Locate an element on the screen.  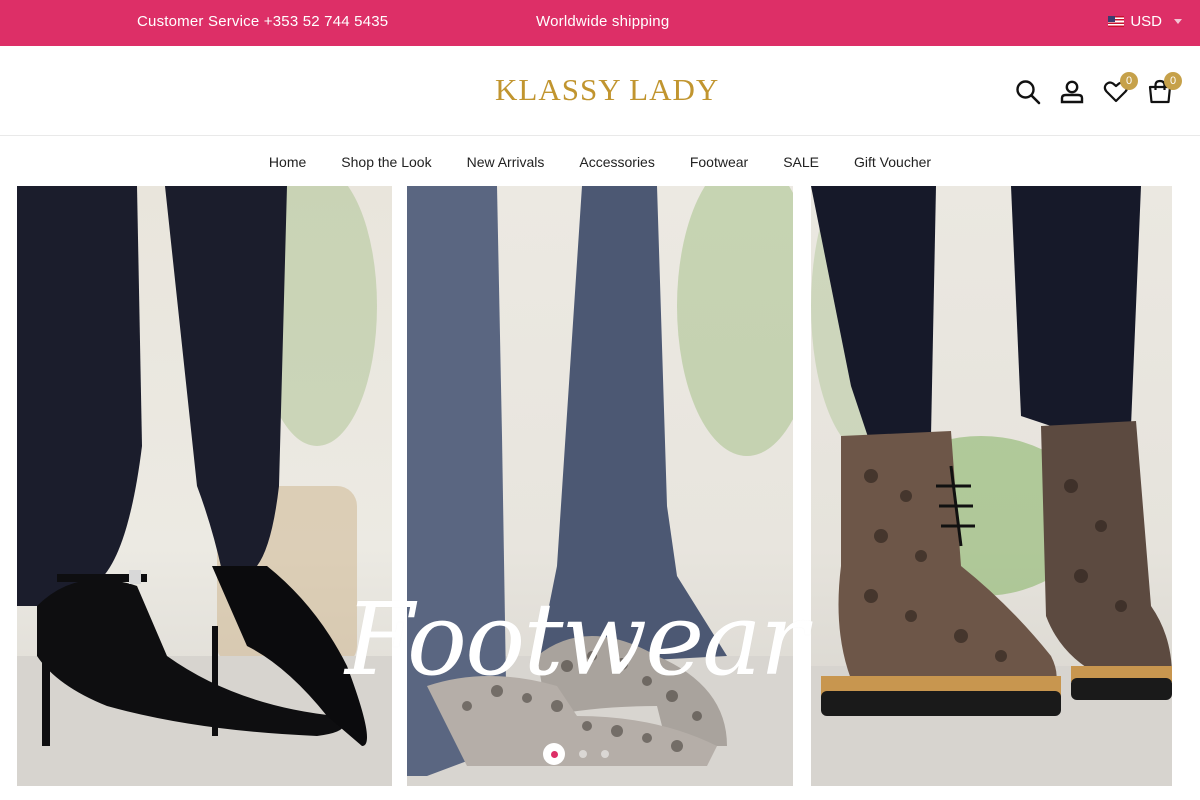
currency-label: USD is located at coordinates (1146, 21).